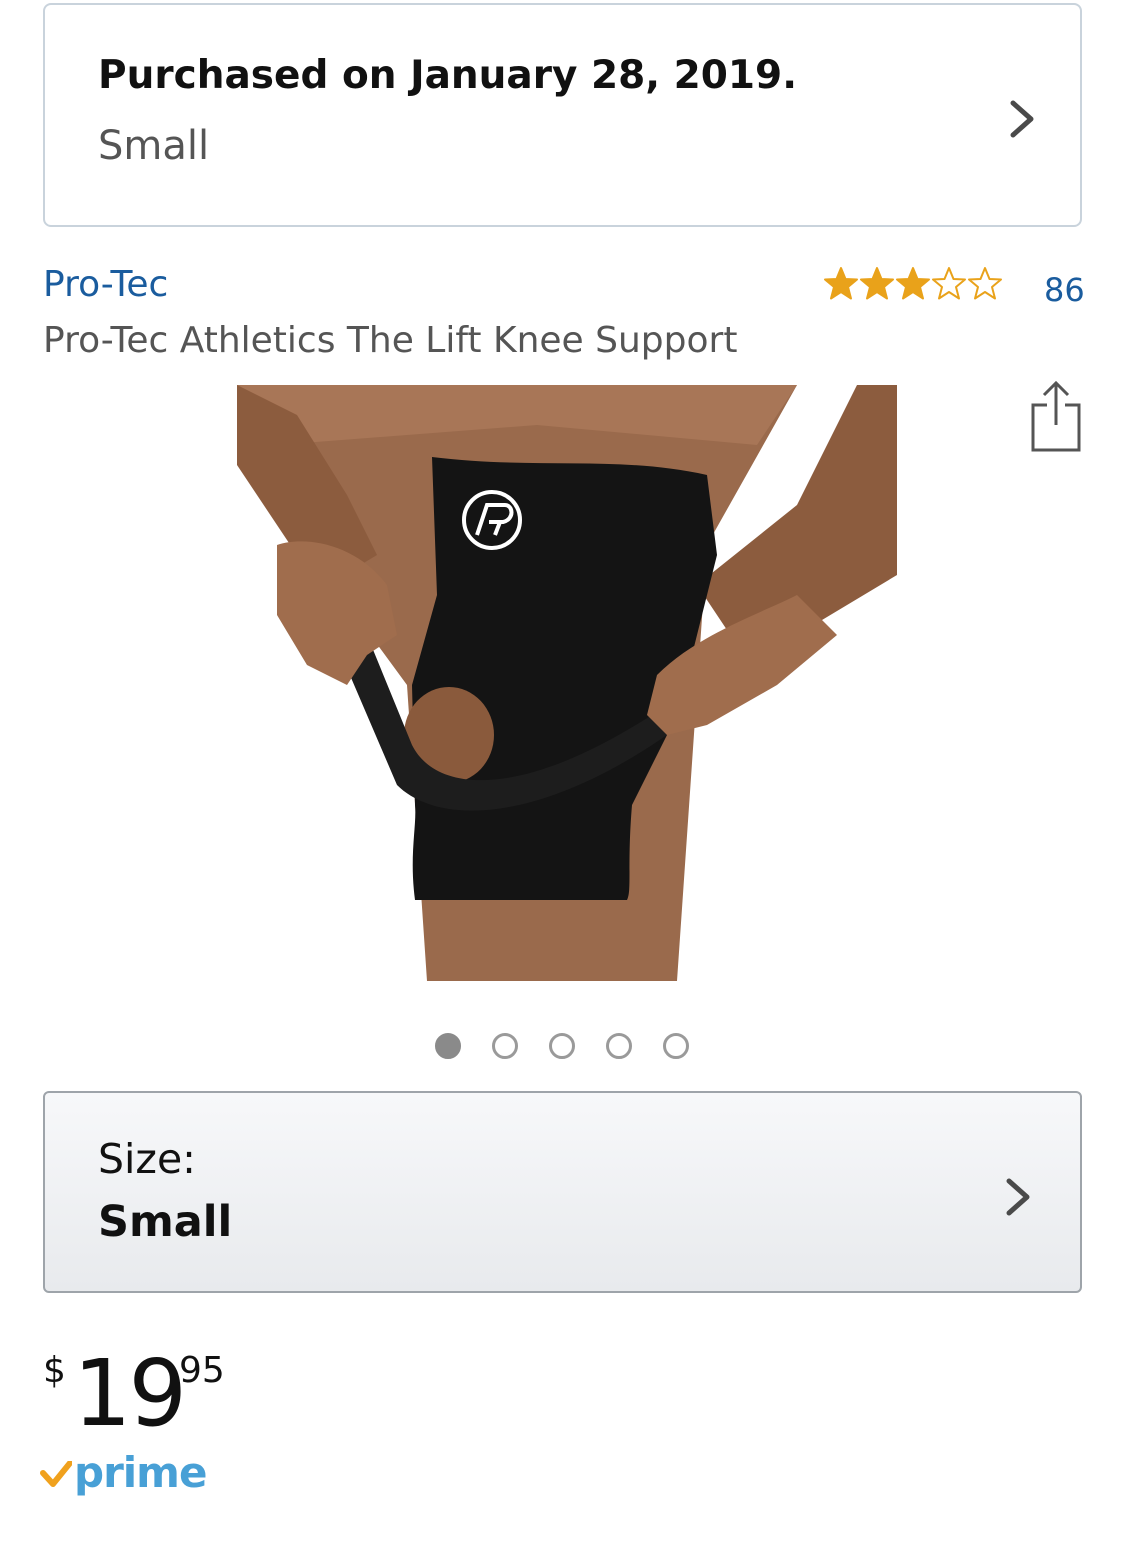 The image size is (1125, 1541). I want to click on size-value: Small, so click(165, 1222).